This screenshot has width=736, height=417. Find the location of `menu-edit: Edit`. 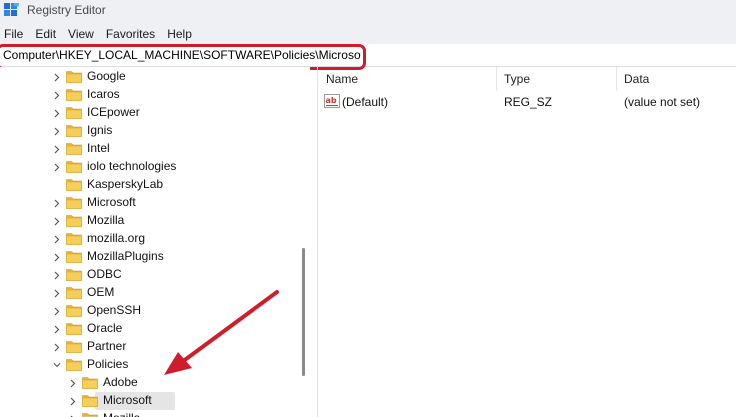

menu-edit: Edit is located at coordinates (46, 34).